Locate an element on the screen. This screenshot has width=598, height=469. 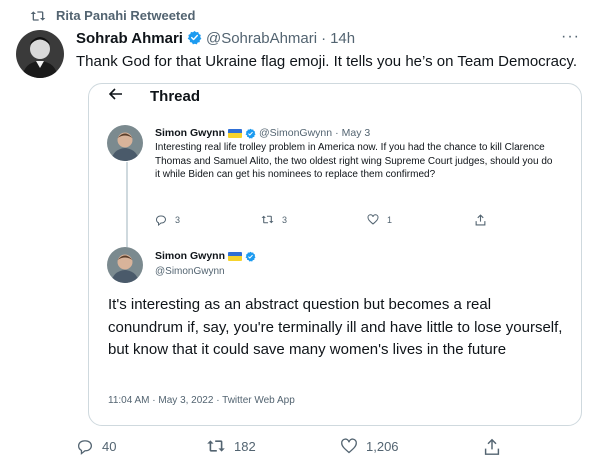
quoted-reply-count: 3 is located at coordinates (178, 220).